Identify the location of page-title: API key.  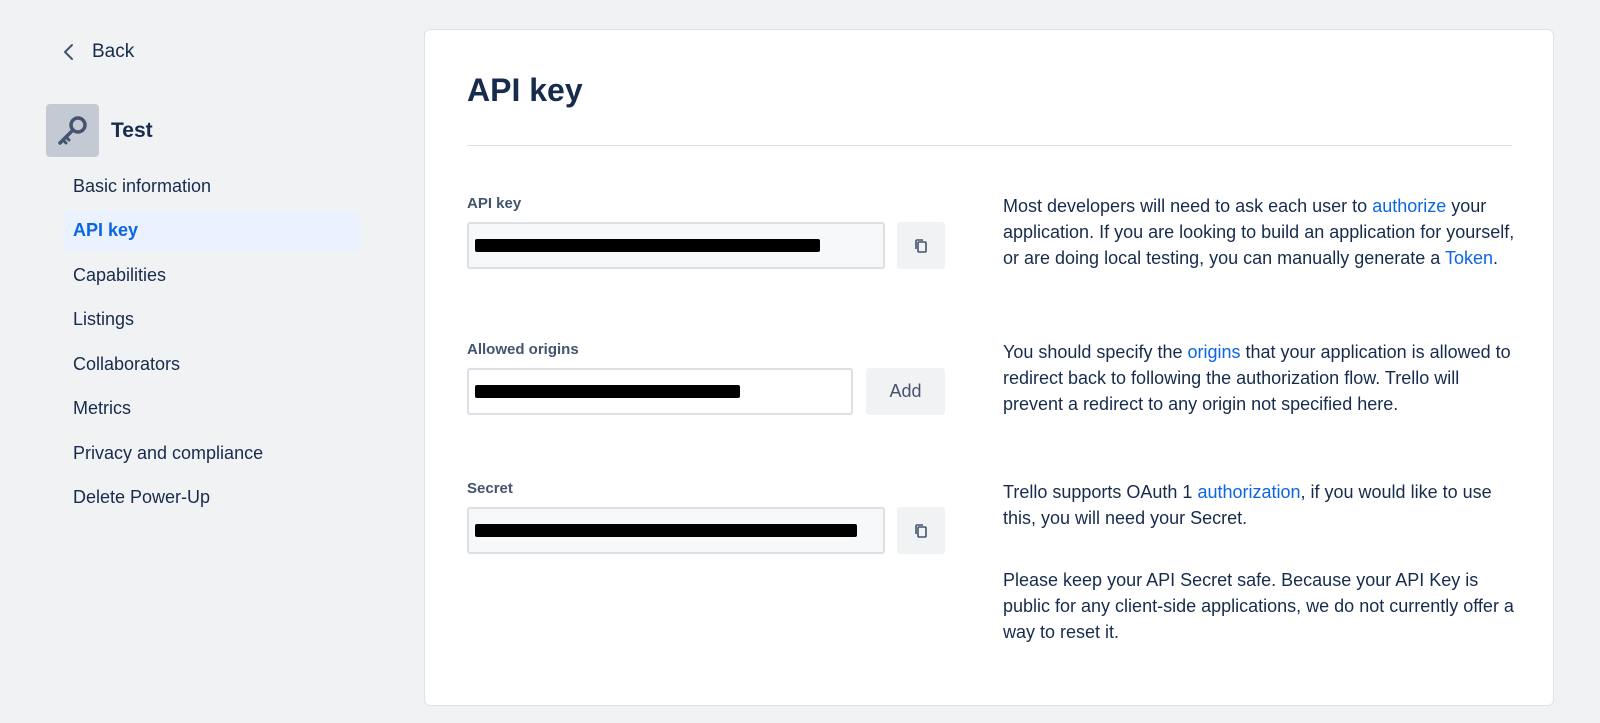
(525, 90).